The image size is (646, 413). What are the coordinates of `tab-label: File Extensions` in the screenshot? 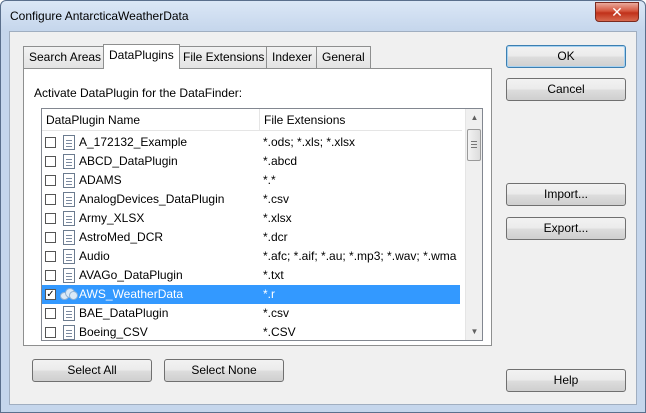 It's located at (224, 57).